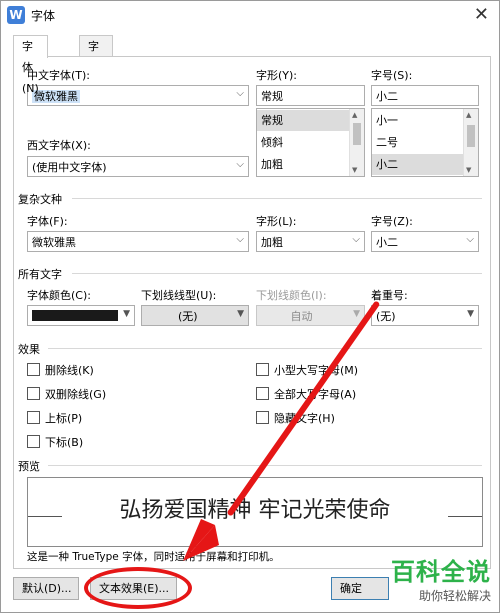 This screenshot has width=500, height=613. What do you see at coordinates (262, 417) in the screenshot?
I see `hidden-text-checkbox` at bounding box center [262, 417].